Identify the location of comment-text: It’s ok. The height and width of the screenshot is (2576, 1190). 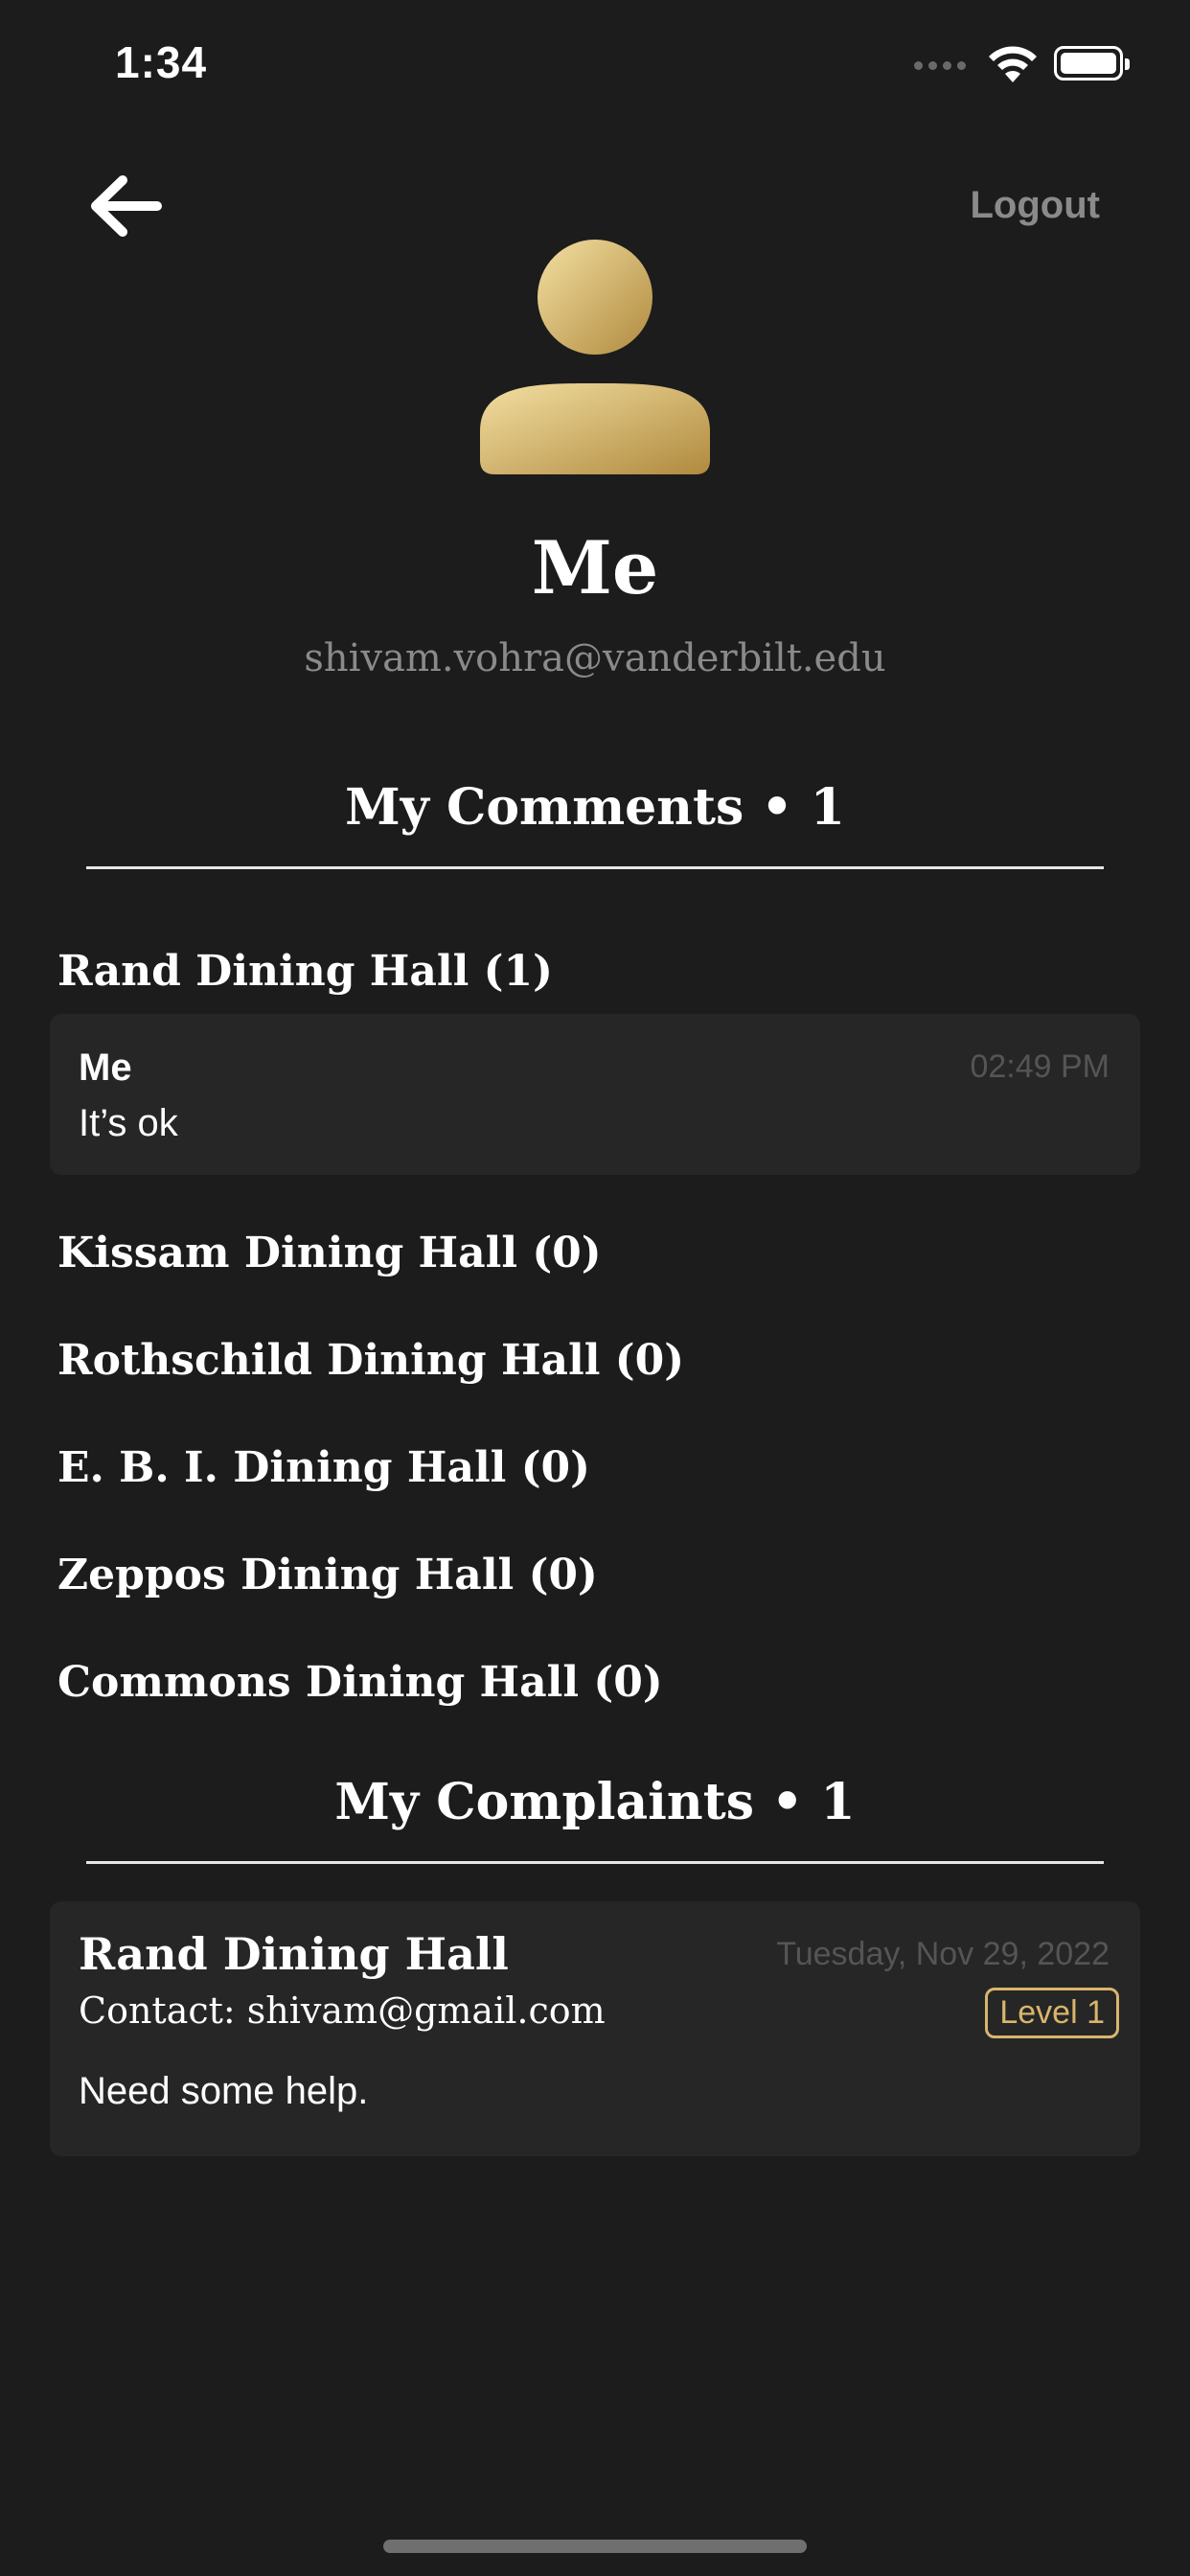
(128, 1123).